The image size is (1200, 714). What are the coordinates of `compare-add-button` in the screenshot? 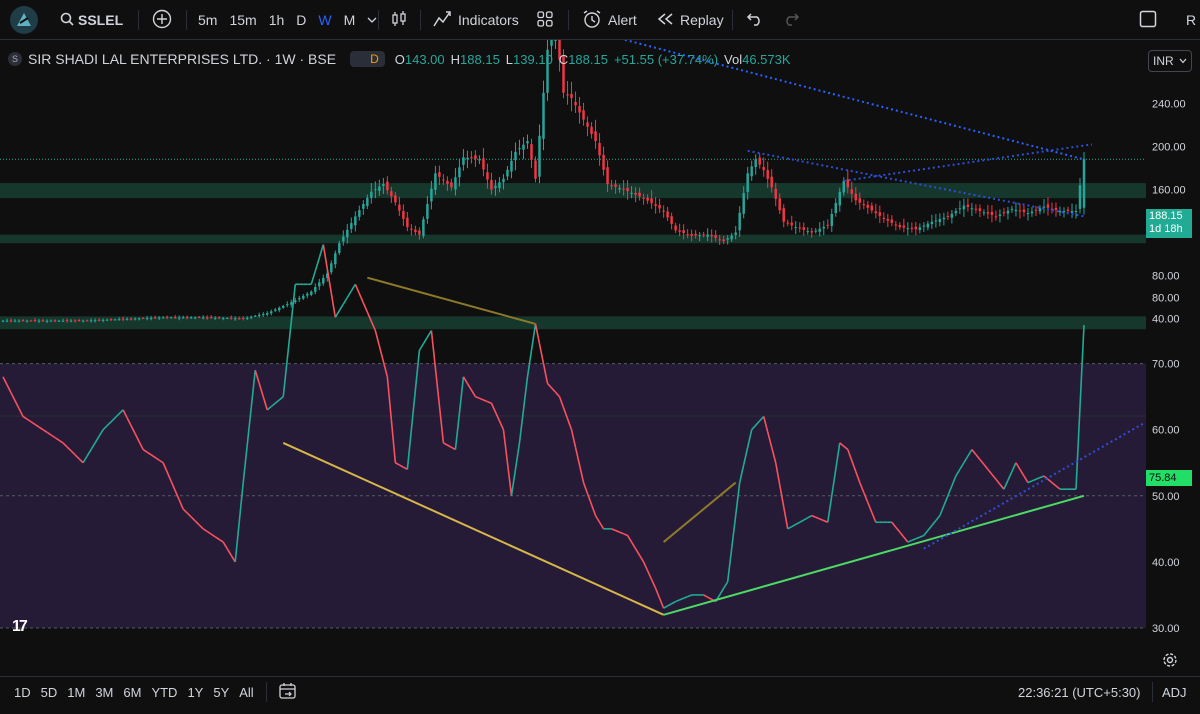 It's located at (162, 20).